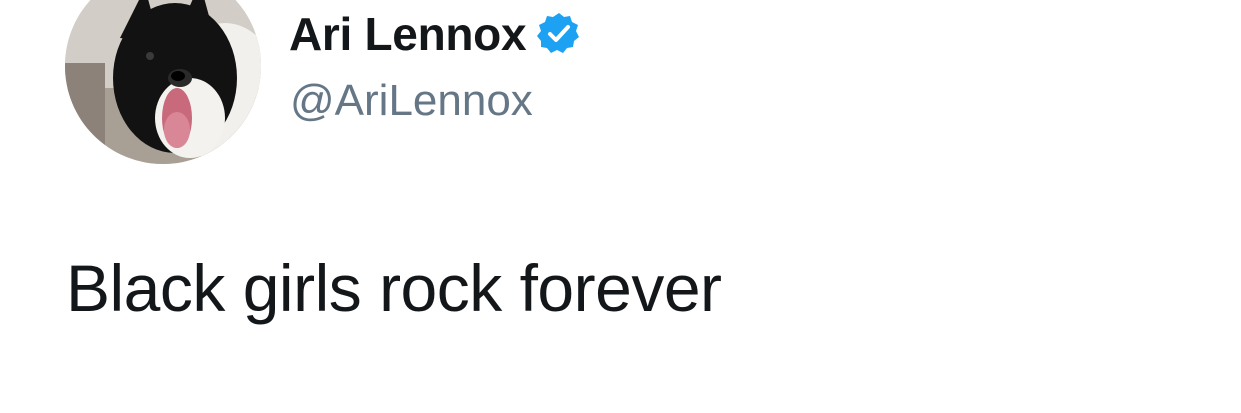  I want to click on author-handle: @AriLennox, so click(411, 101).